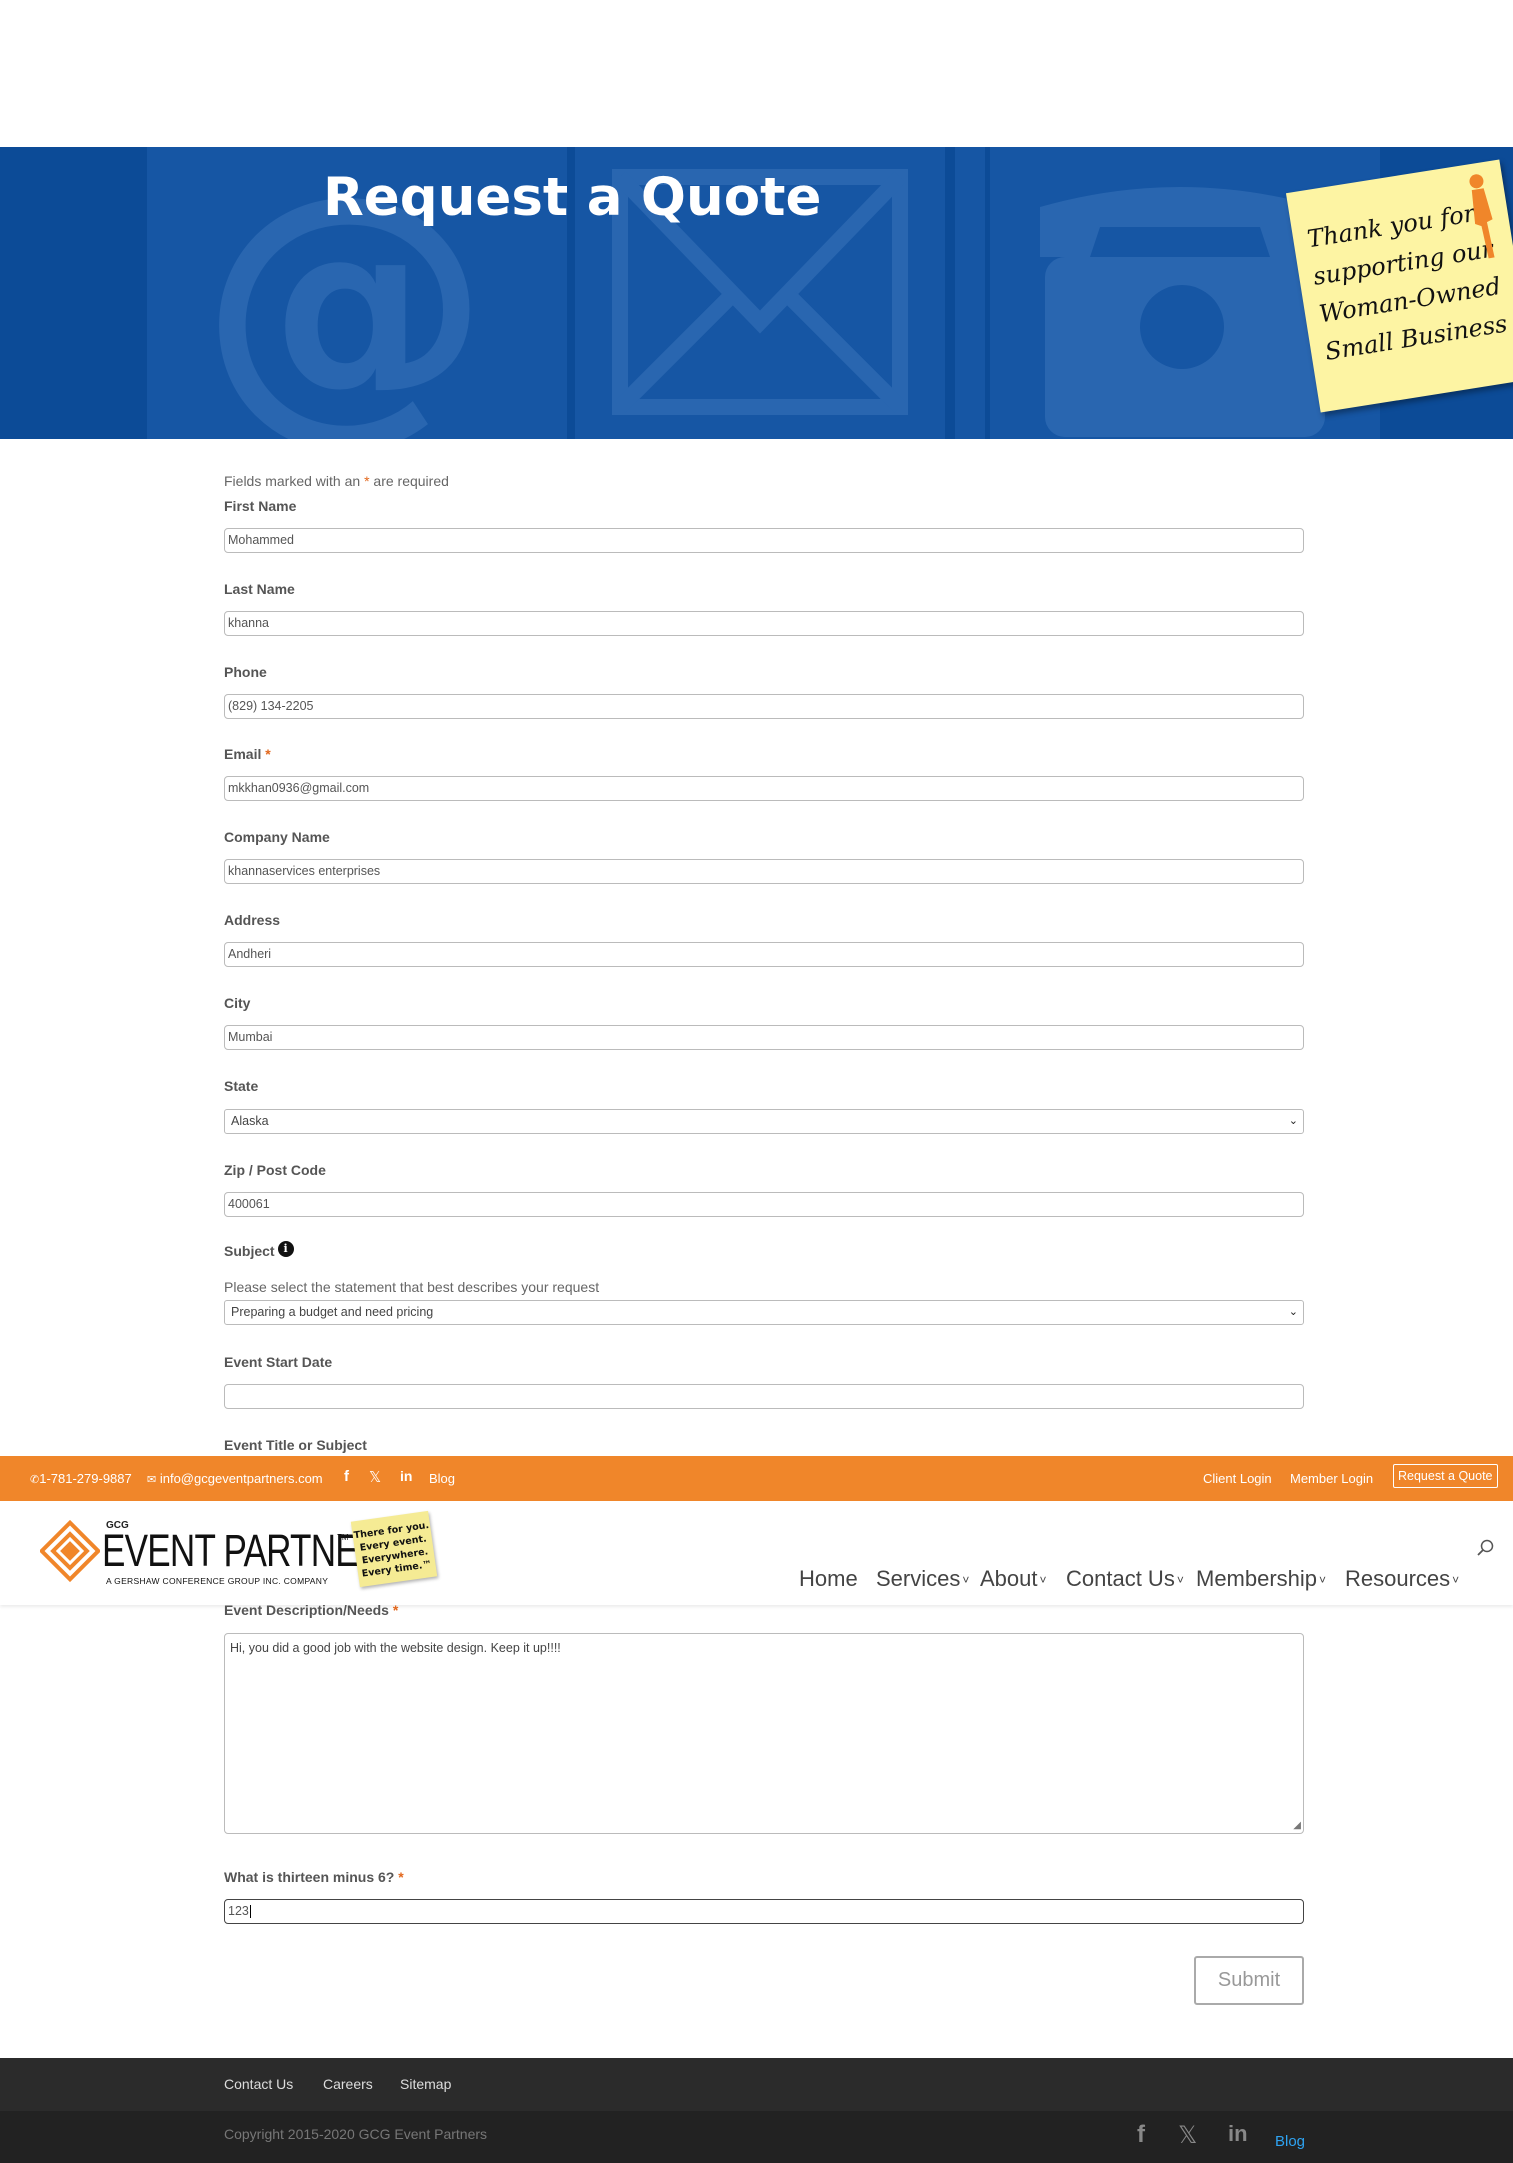  I want to click on city-input: Mumbai, so click(764, 1037).